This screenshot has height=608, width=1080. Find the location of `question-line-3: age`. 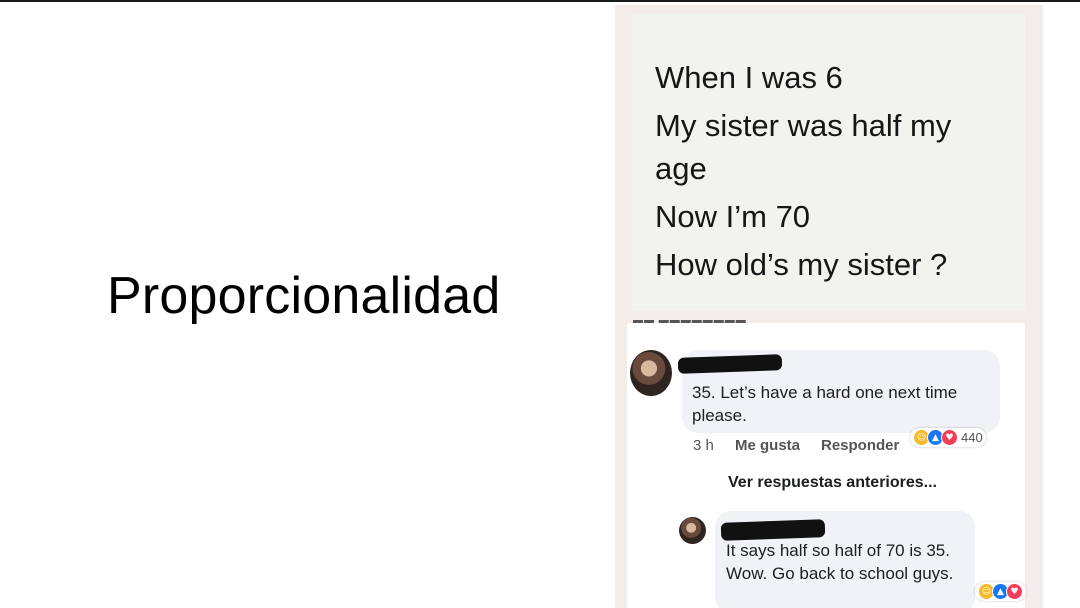

question-line-3: age is located at coordinates (681, 168).